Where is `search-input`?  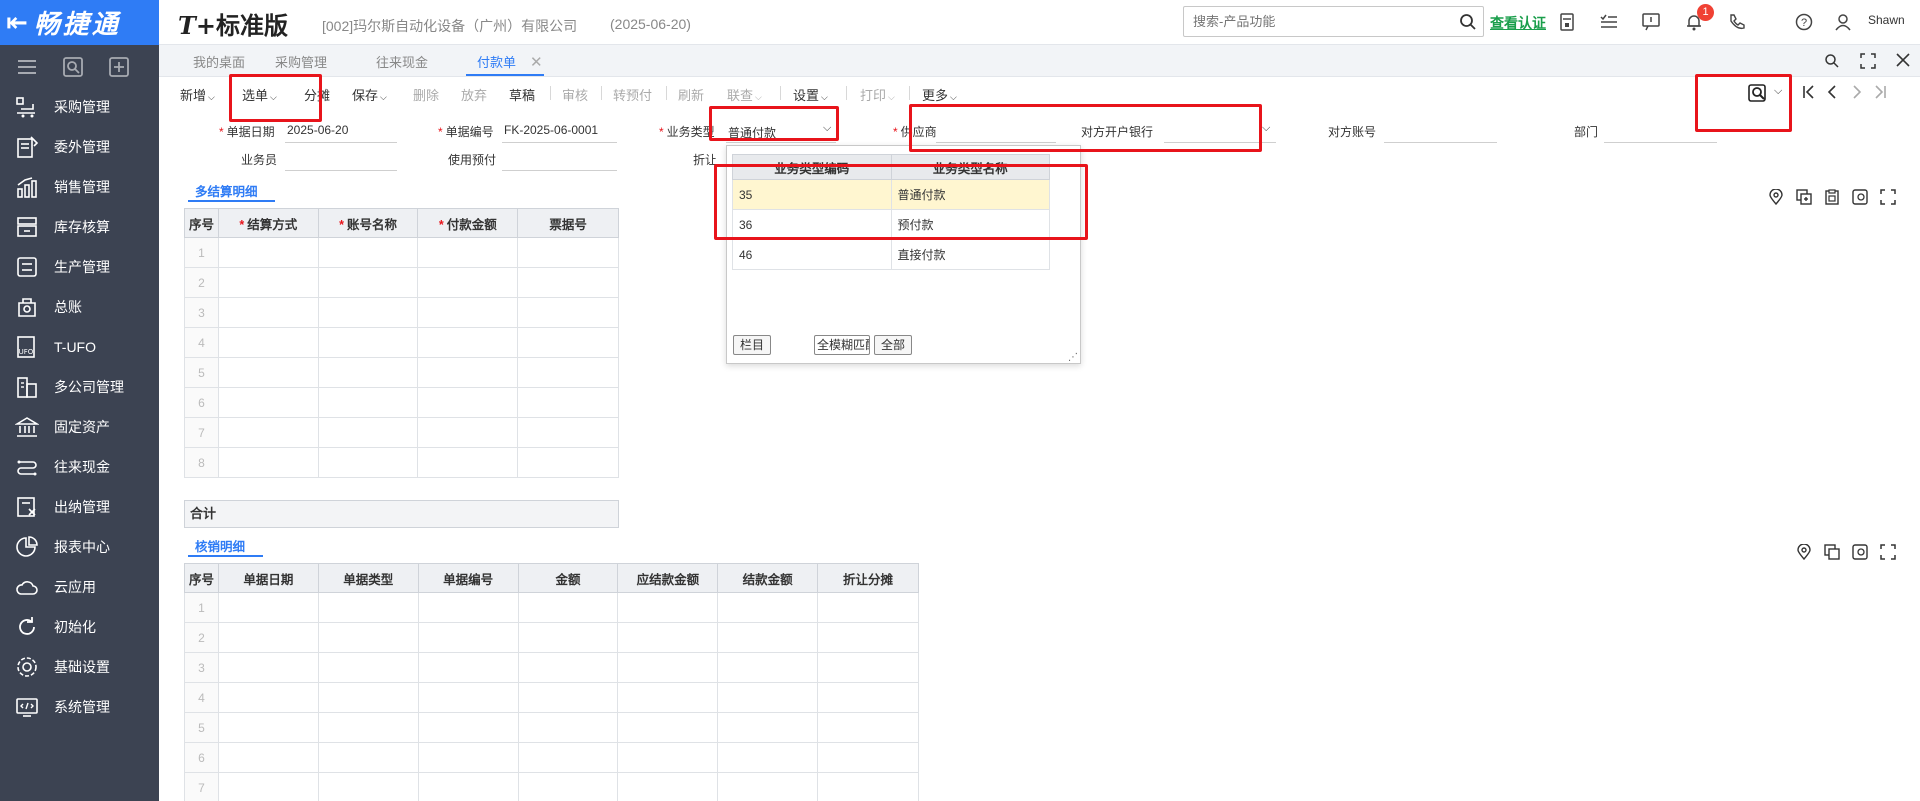
search-input is located at coordinates (1314, 21).